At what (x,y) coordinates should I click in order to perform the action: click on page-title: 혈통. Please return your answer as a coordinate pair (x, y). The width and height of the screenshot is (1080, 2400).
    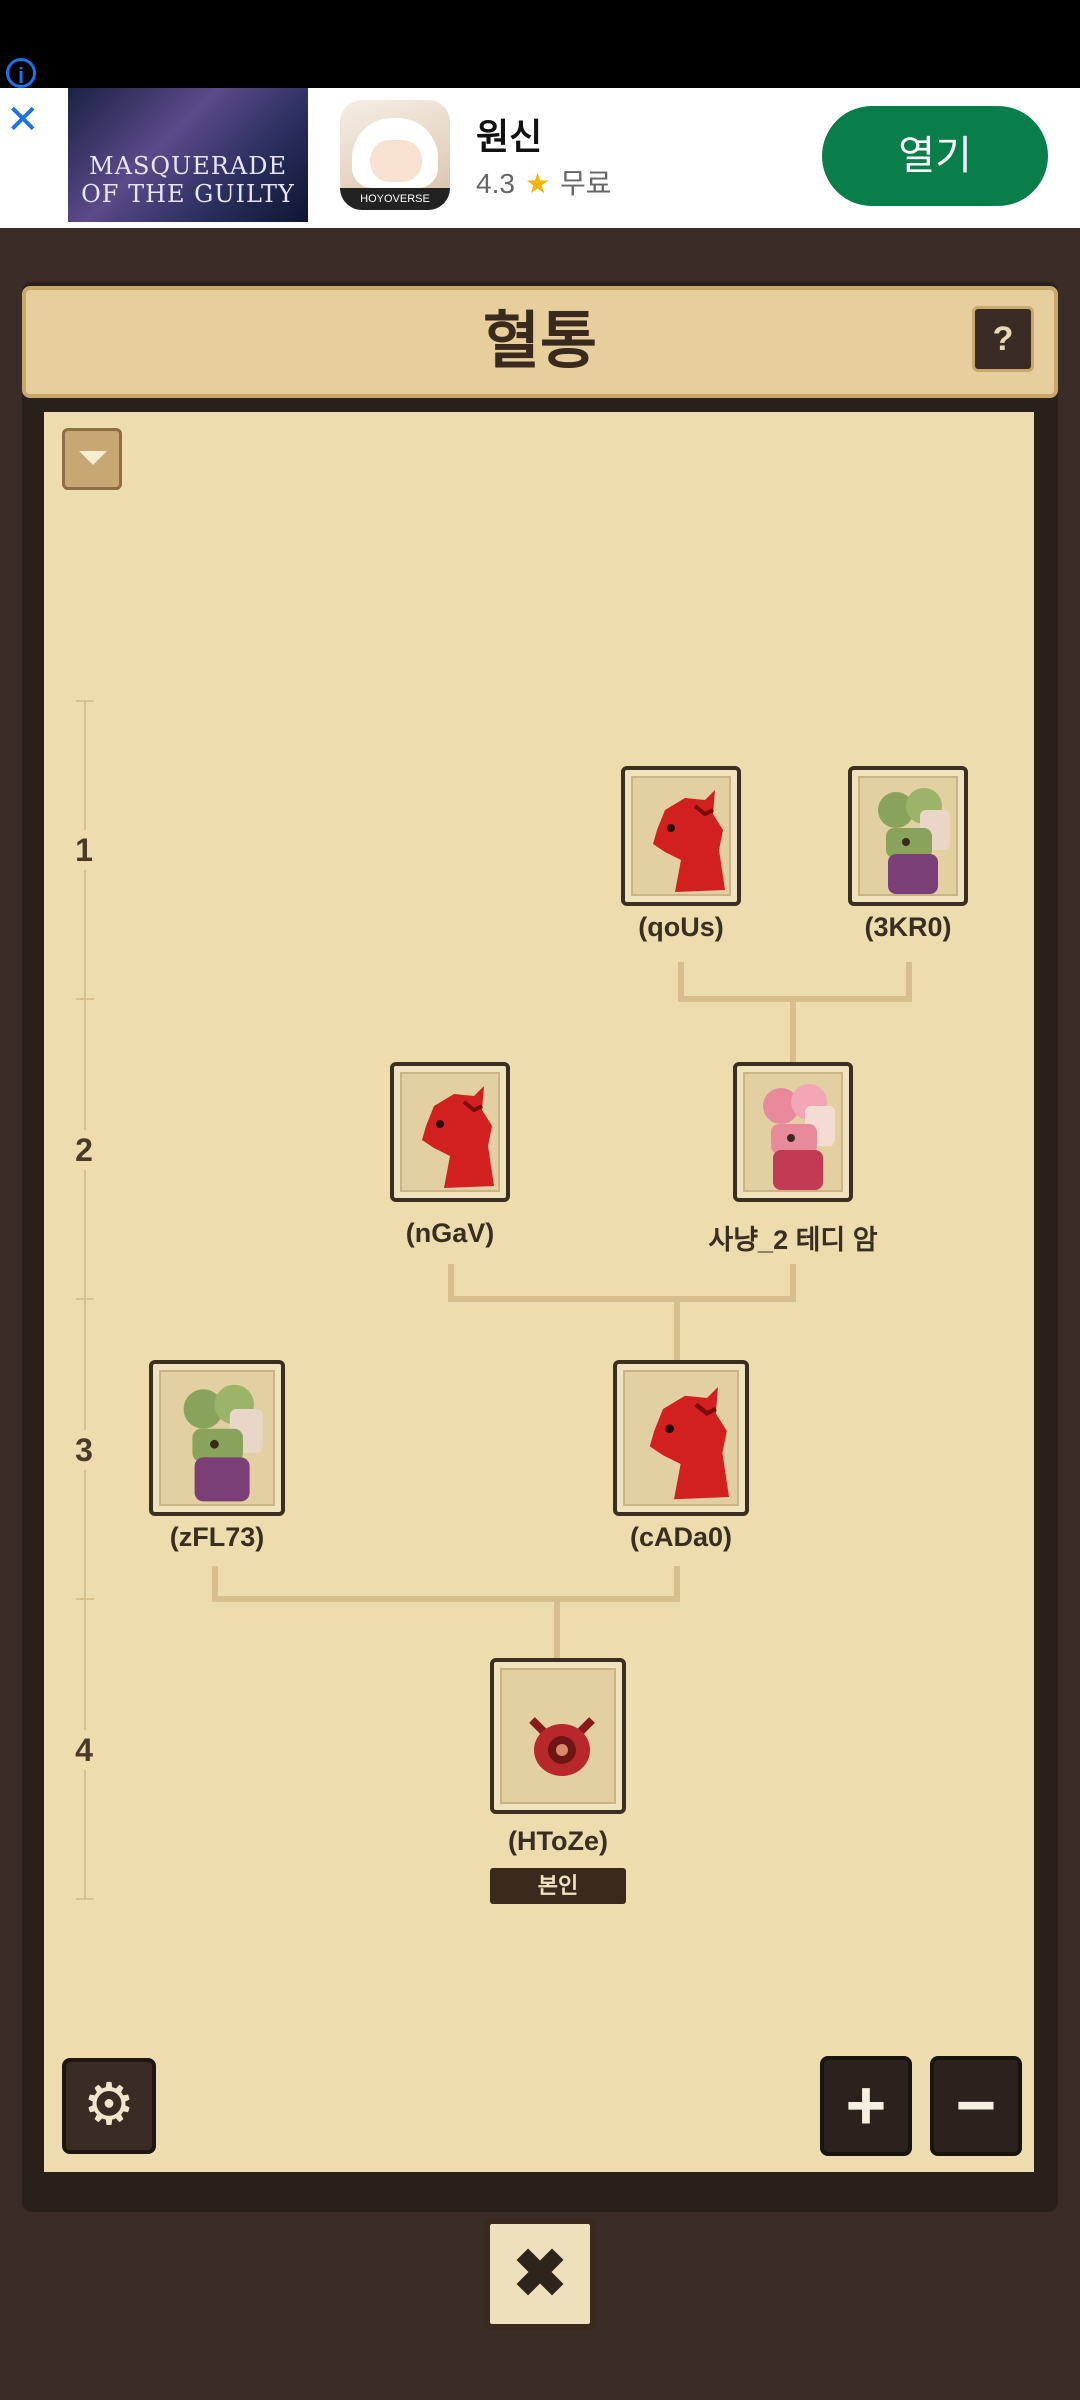
    Looking at the image, I should click on (540, 341).